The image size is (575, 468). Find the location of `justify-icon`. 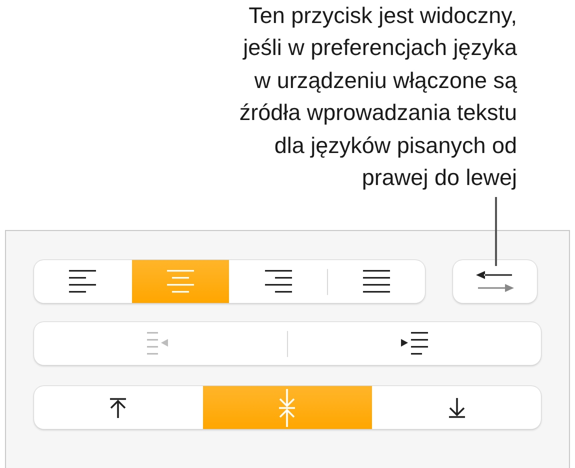

justify-icon is located at coordinates (376, 281).